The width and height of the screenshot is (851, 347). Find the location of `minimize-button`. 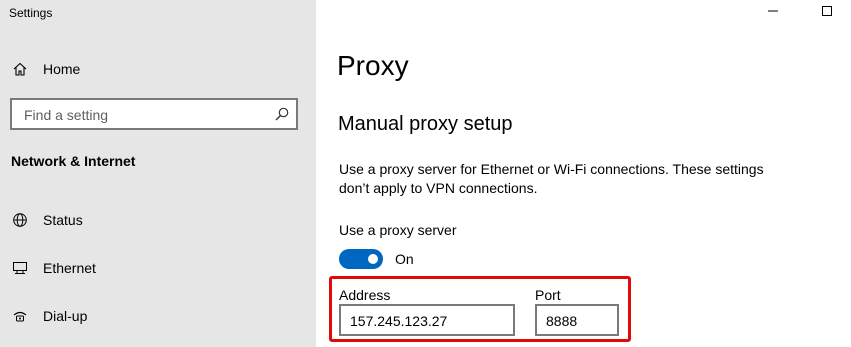

minimize-button is located at coordinates (773, 11).